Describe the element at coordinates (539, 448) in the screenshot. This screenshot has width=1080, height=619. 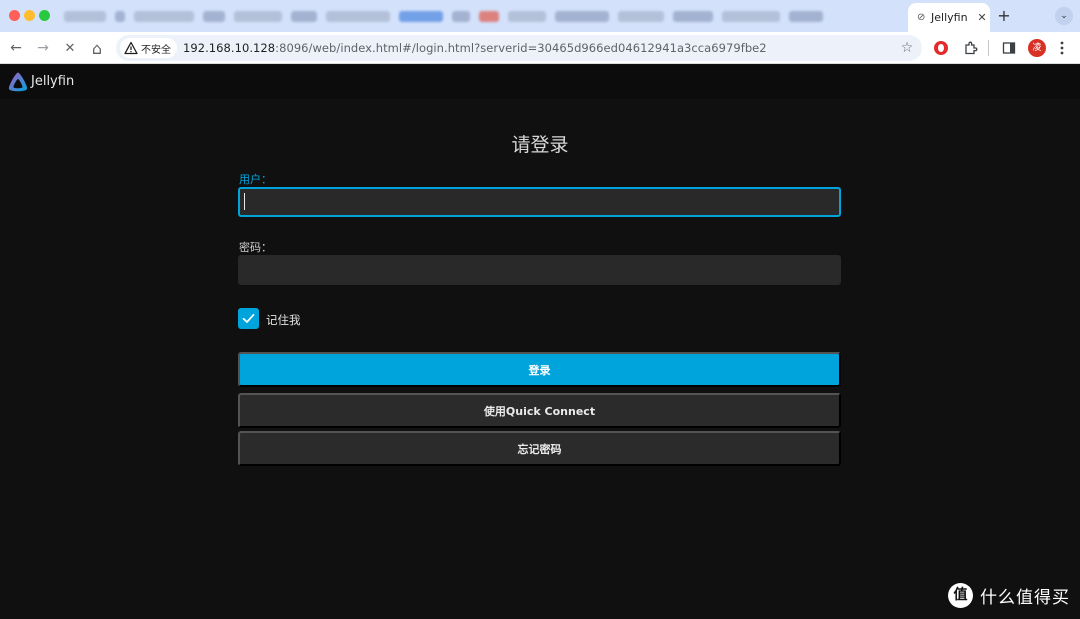
I see `forgot-password-button: 忘记密码` at that location.